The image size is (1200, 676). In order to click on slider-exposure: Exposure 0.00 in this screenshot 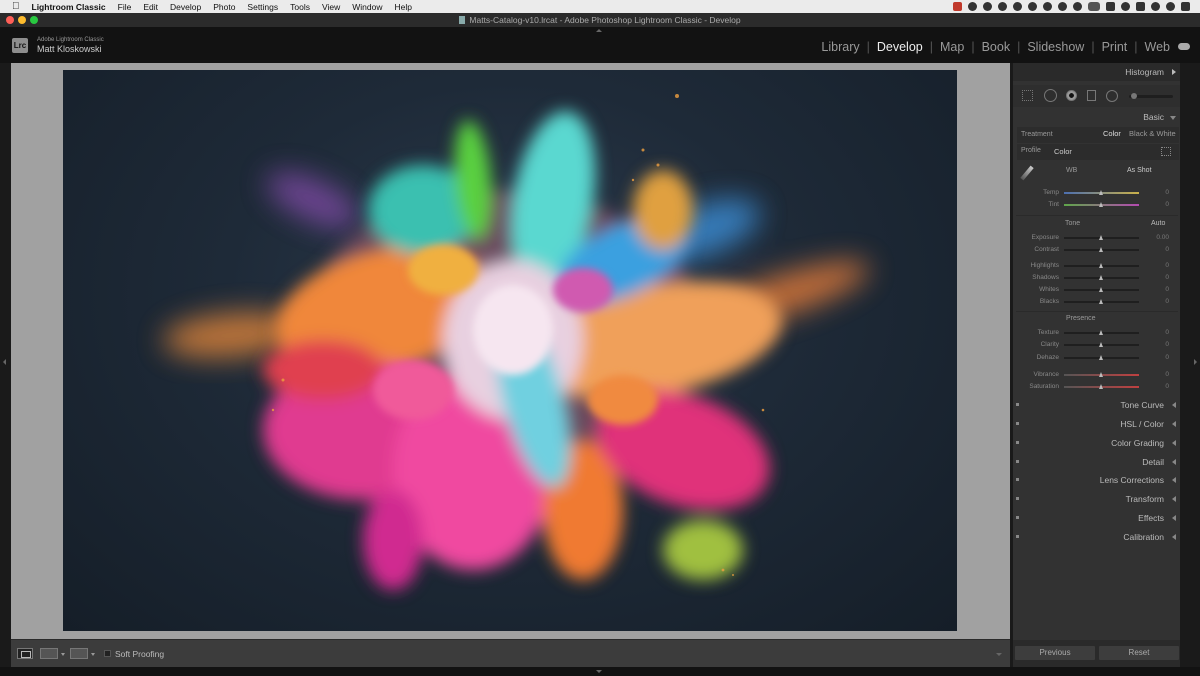, I will do `click(1098, 238)`.